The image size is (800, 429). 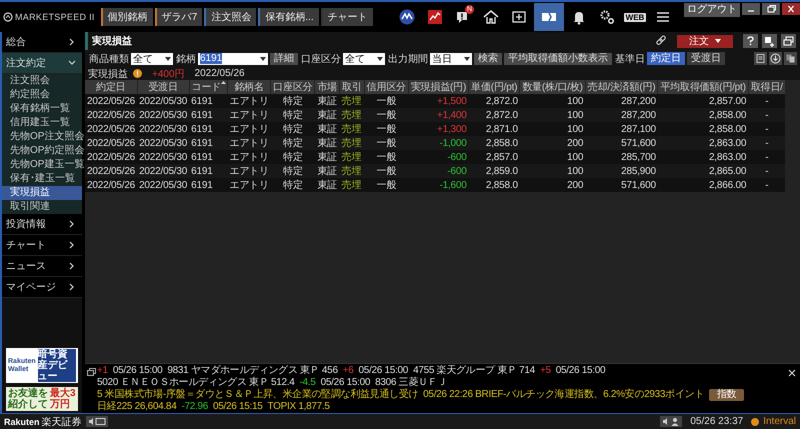 What do you see at coordinates (42, 266) in the screenshot?
I see `sidebar-section: ニュース` at bounding box center [42, 266].